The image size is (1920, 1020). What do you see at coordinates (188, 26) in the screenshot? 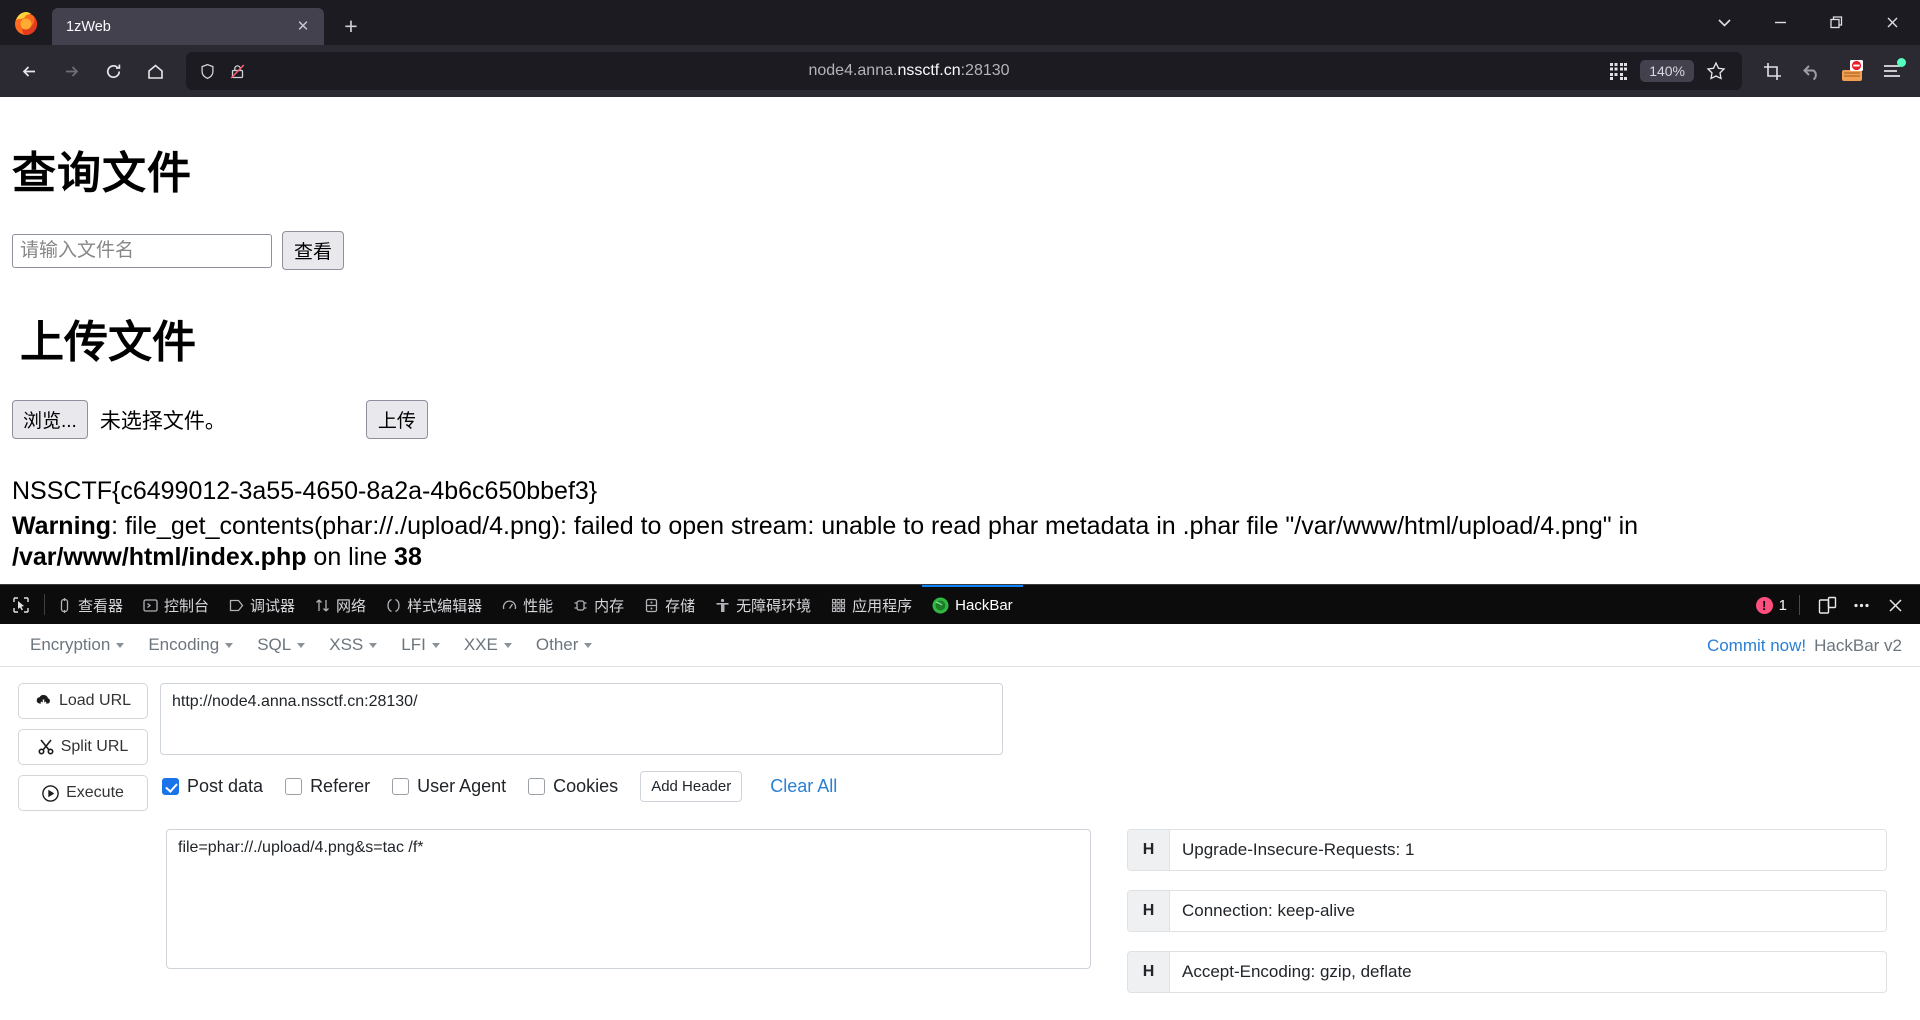
I see `browser-tab: 1zWeb ✕` at bounding box center [188, 26].